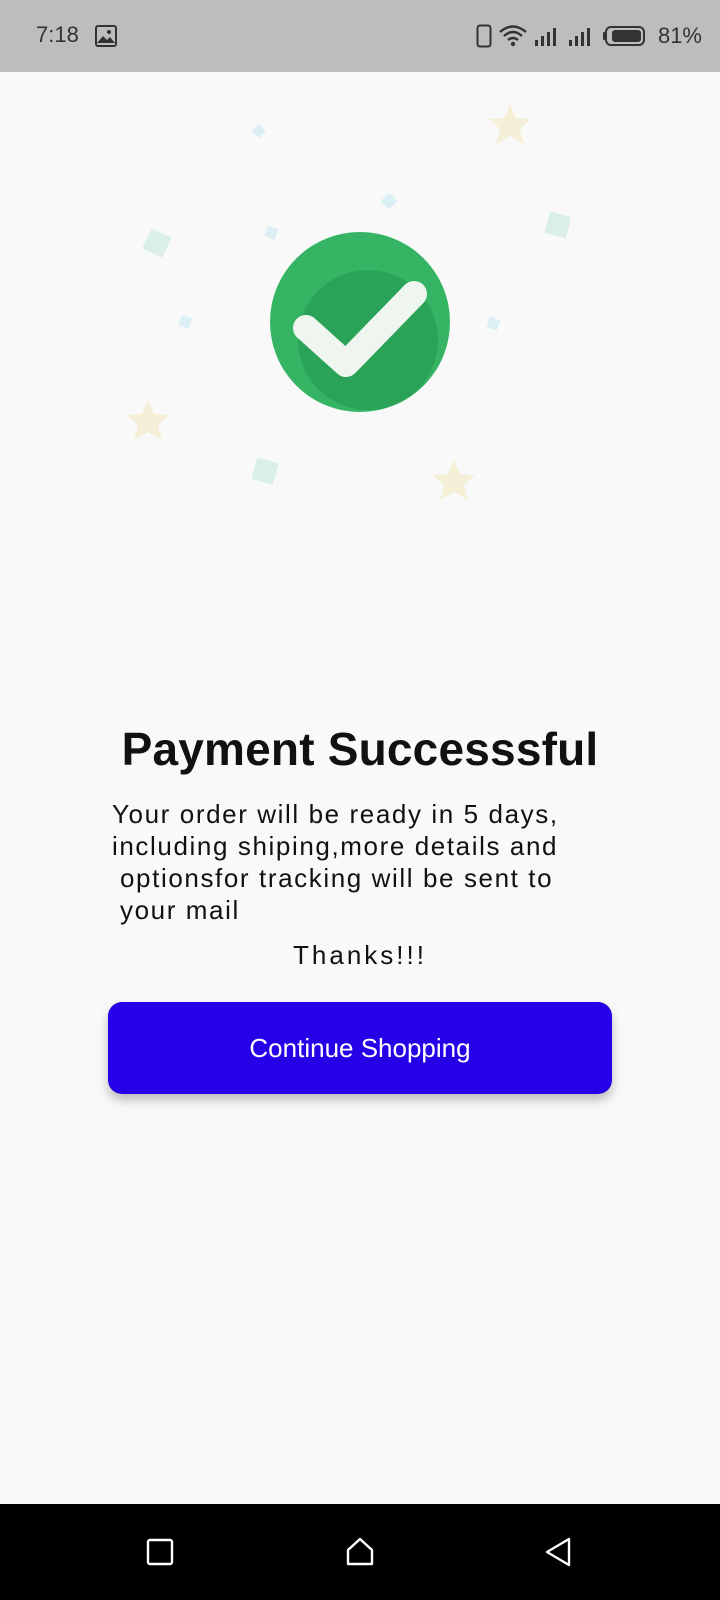  Describe the element at coordinates (679, 35) in the screenshot. I see `battery-percent: 81%` at that location.